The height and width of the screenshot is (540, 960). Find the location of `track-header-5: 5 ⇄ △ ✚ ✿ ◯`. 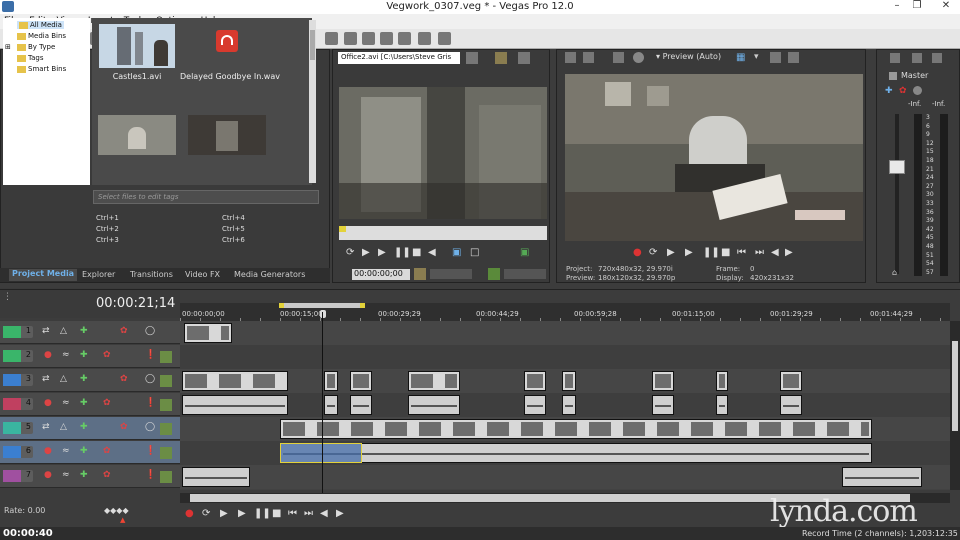

track-header-5: 5 ⇄ △ ✚ ✿ ◯ is located at coordinates (90, 428).